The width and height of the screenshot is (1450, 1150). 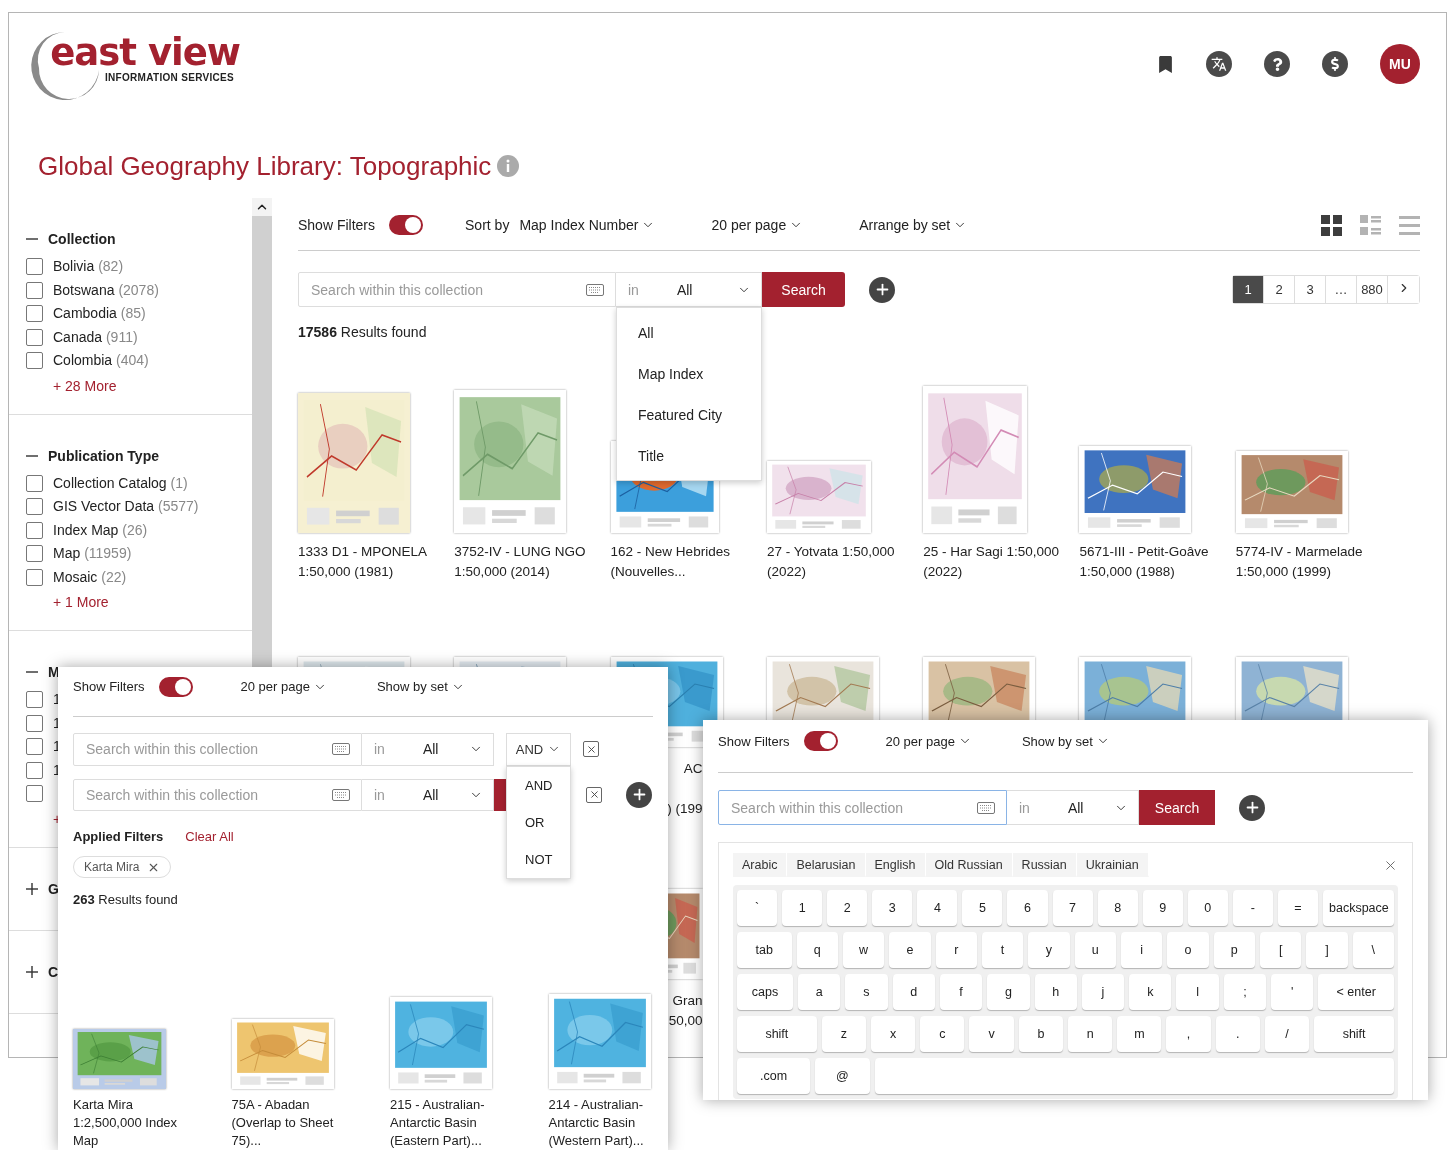 I want to click on keyboard-key: 2, so click(x=847, y=908).